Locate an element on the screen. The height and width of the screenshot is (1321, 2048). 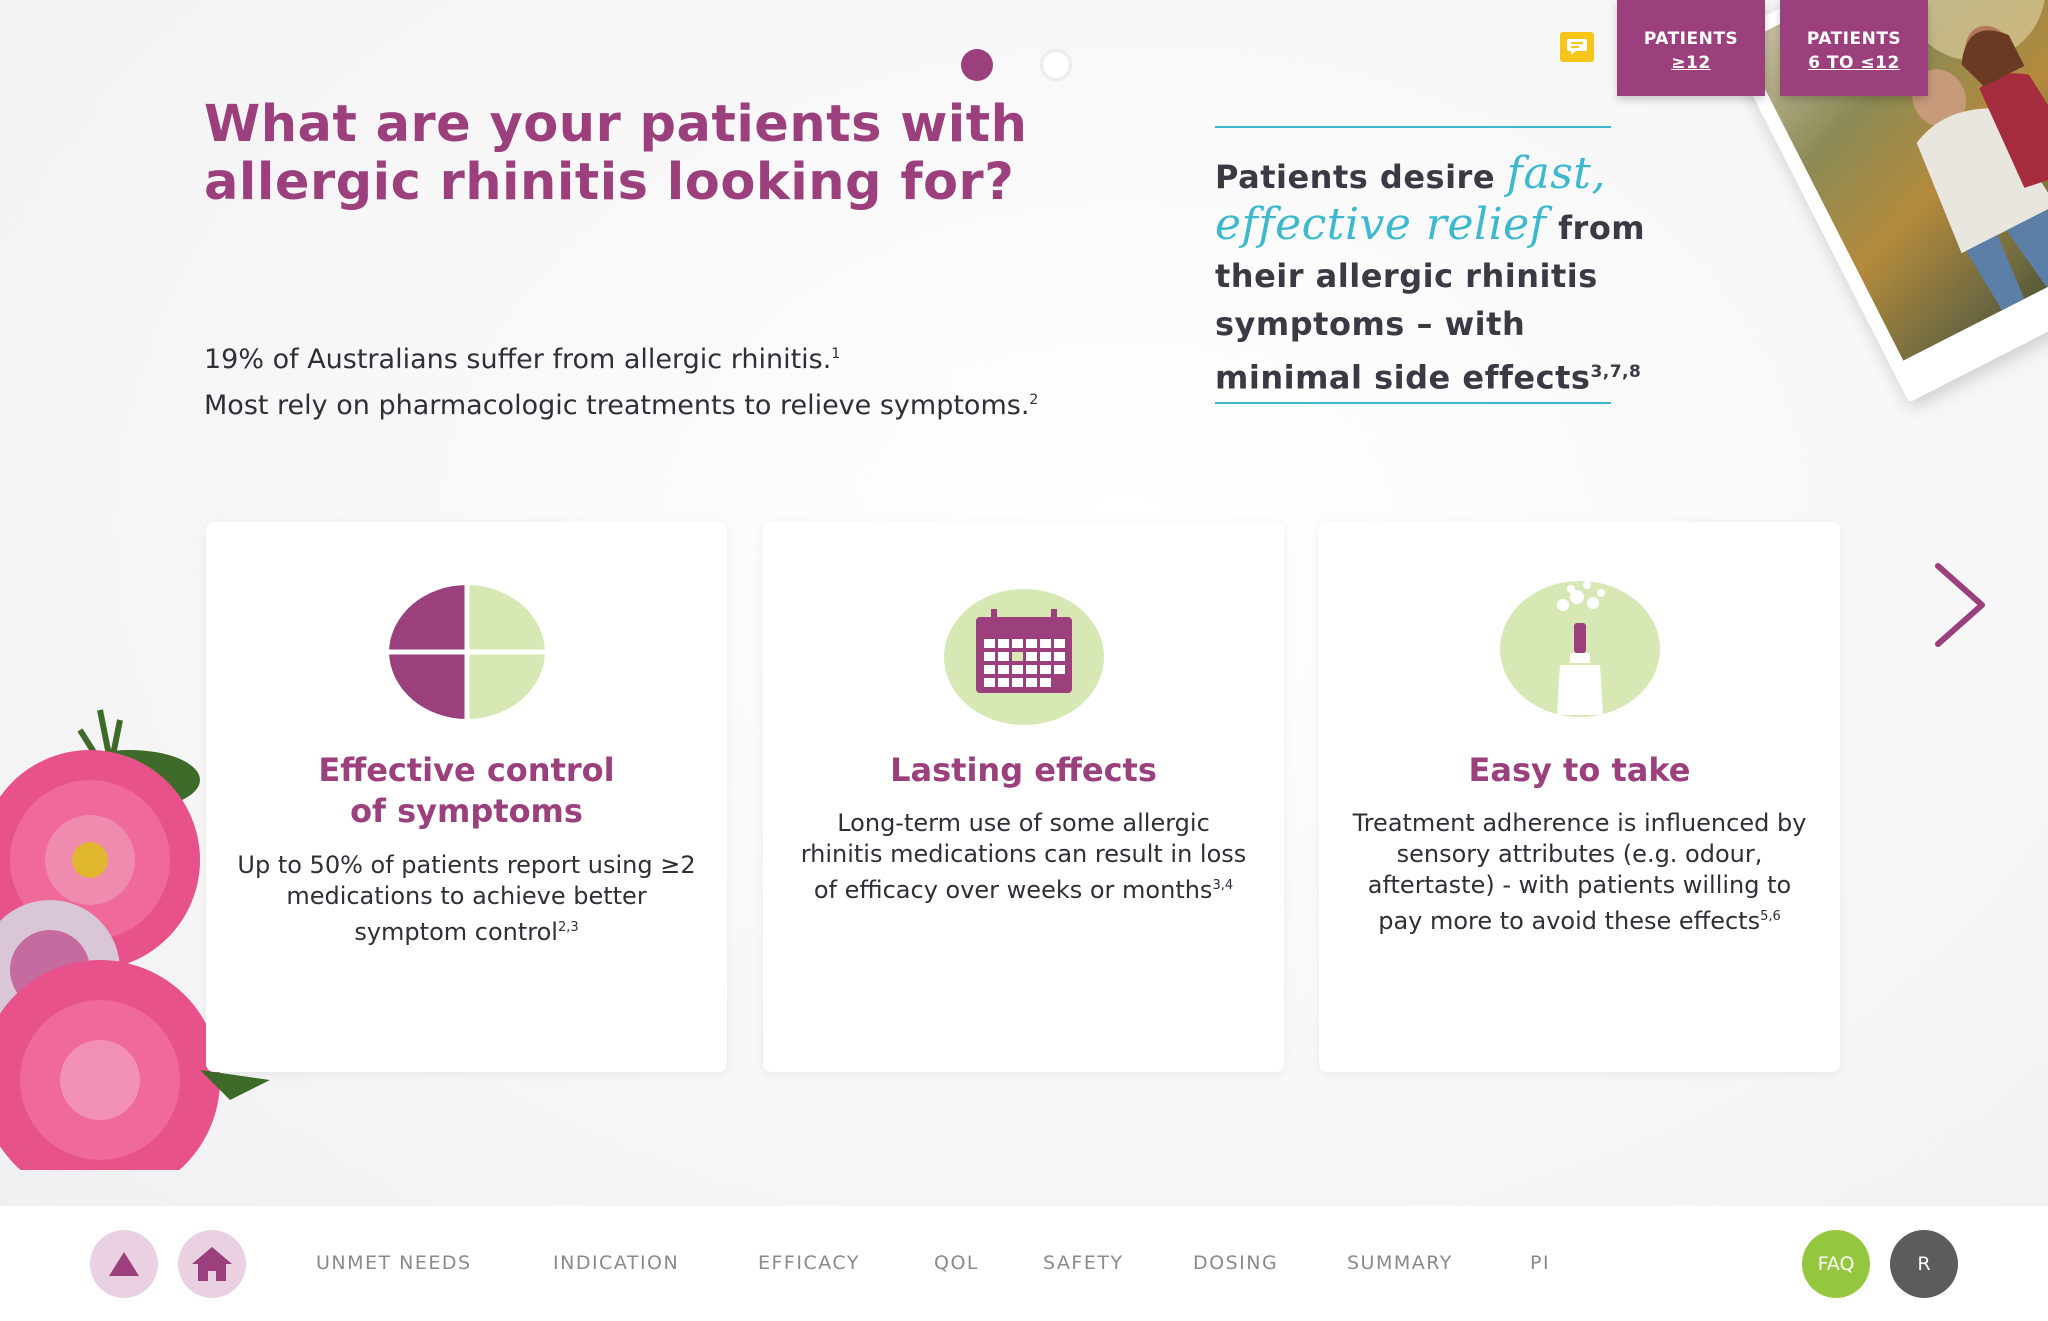
quote-top-rule is located at coordinates (1413, 127).